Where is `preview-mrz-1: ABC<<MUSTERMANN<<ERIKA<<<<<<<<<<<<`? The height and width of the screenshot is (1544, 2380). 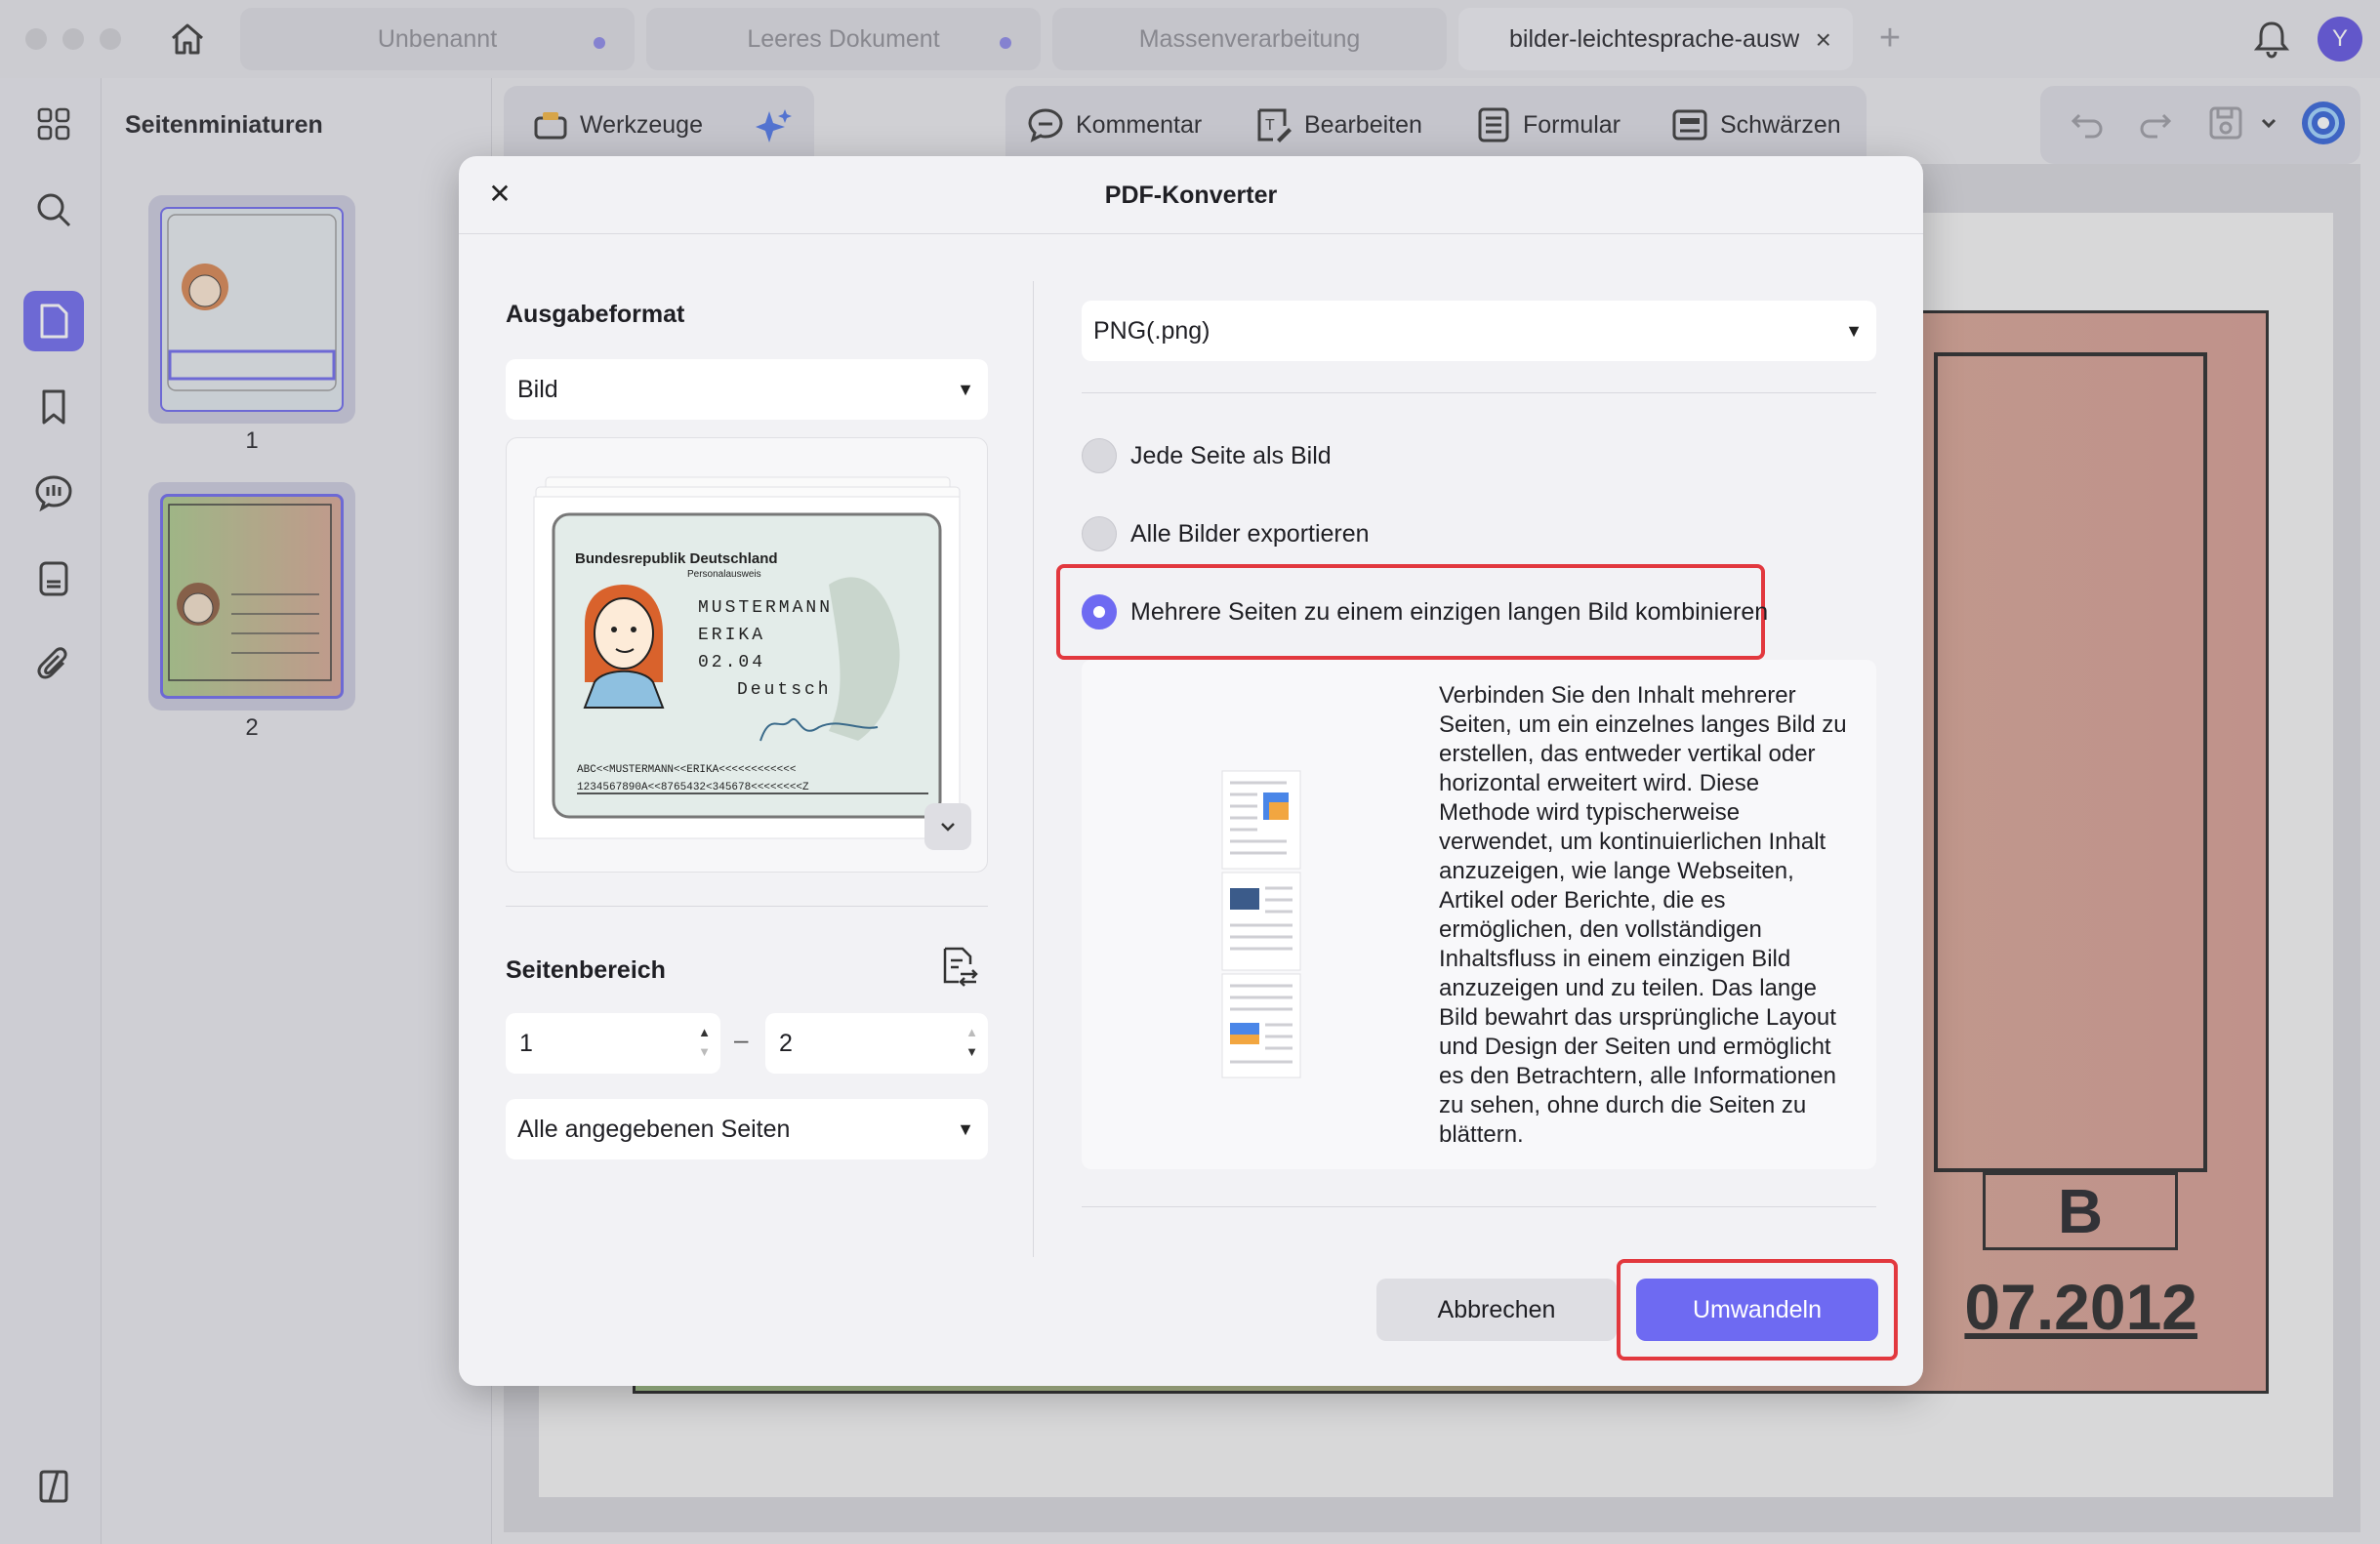
preview-mrz-1: ABC<<MUSTERMANN<<ERIKA<<<<<<<<<<<< is located at coordinates (686, 770).